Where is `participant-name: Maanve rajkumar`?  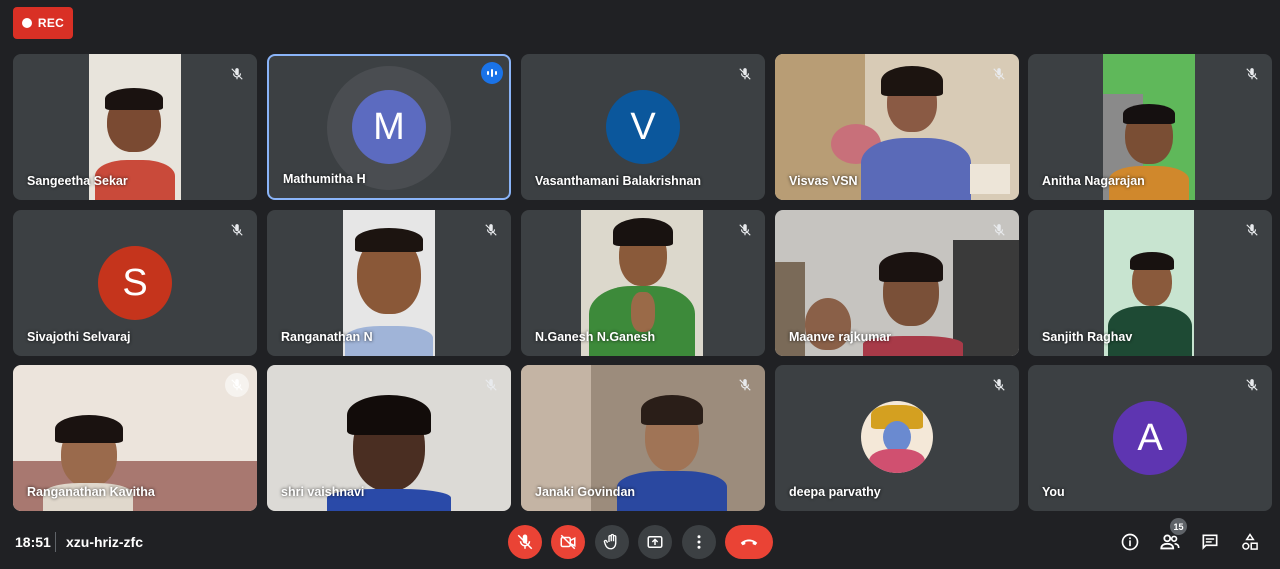
participant-name: Maanve rajkumar is located at coordinates (840, 337).